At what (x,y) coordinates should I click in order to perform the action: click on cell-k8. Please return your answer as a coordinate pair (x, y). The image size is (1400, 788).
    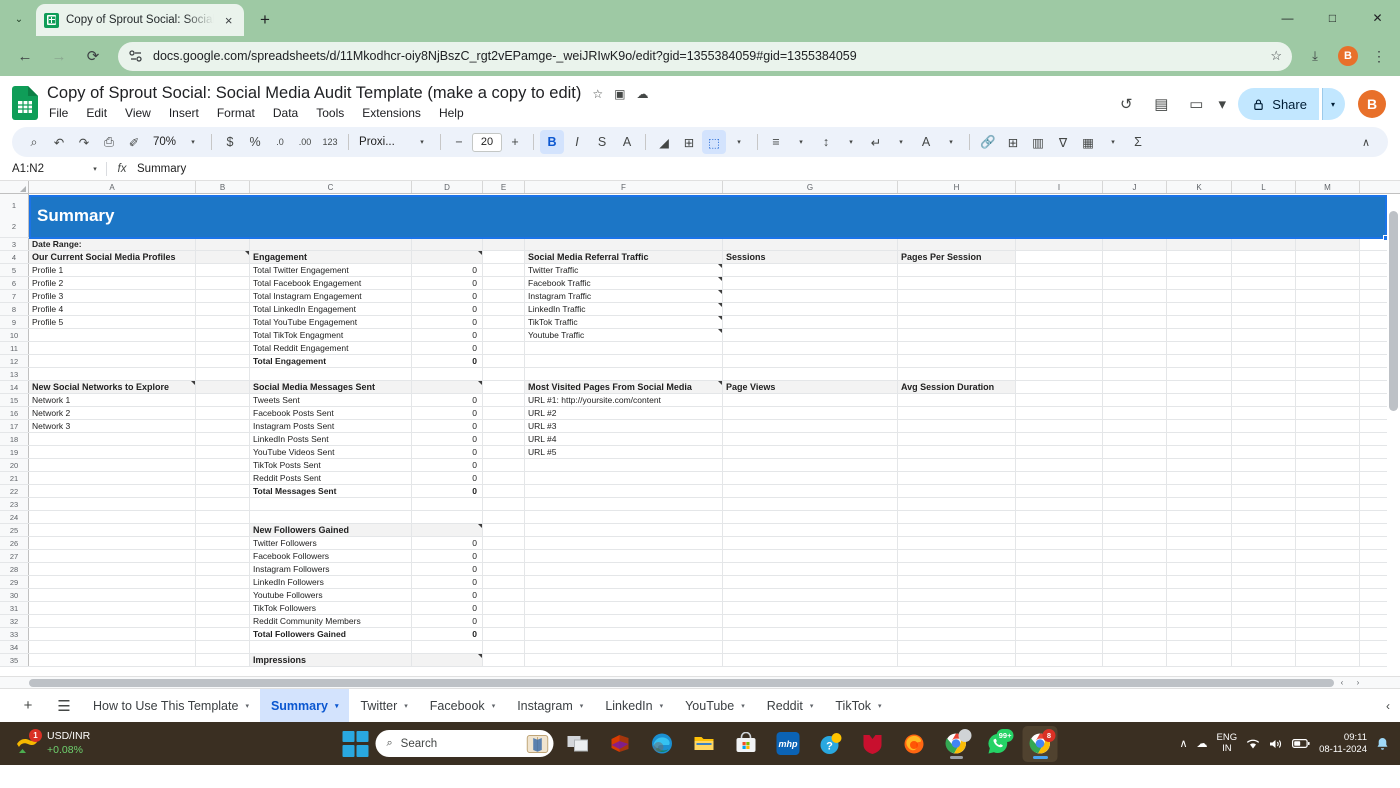
    Looking at the image, I should click on (1199, 309).